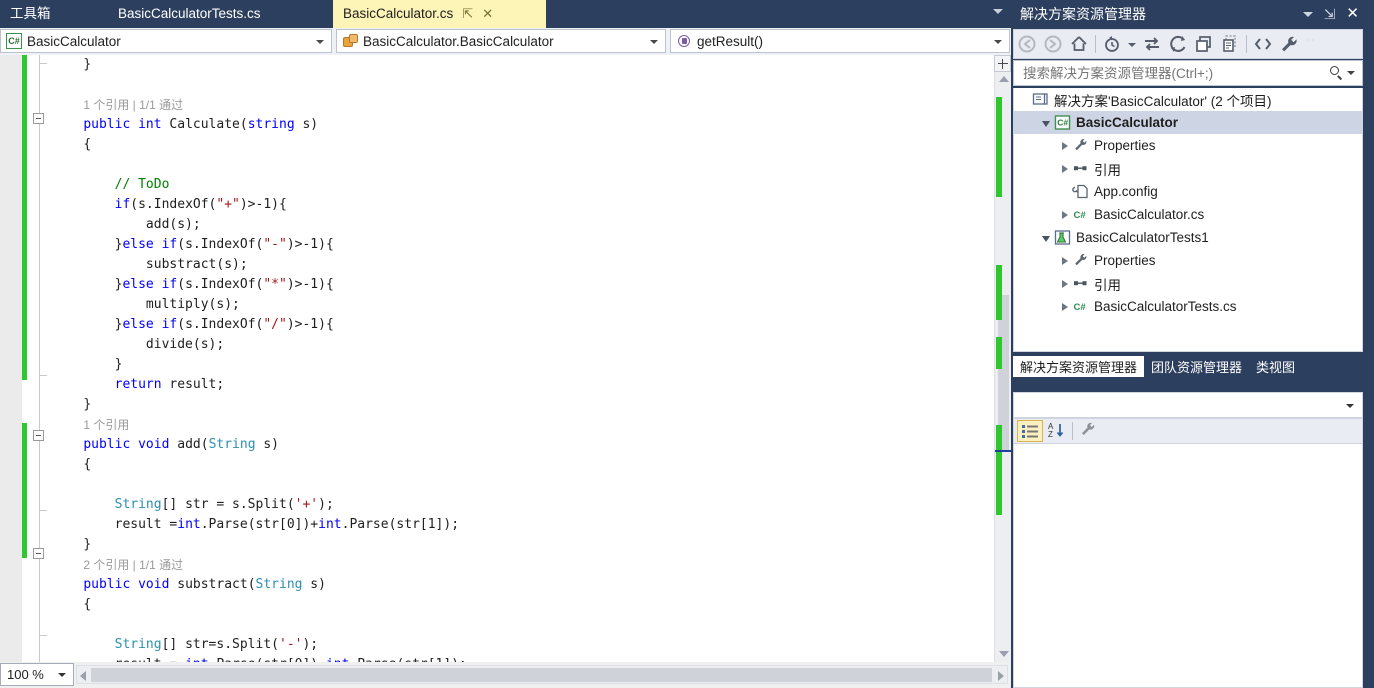 The width and height of the screenshot is (1374, 688). What do you see at coordinates (263, 204) in the screenshot?
I see `code-token: )>-1){` at bounding box center [263, 204].